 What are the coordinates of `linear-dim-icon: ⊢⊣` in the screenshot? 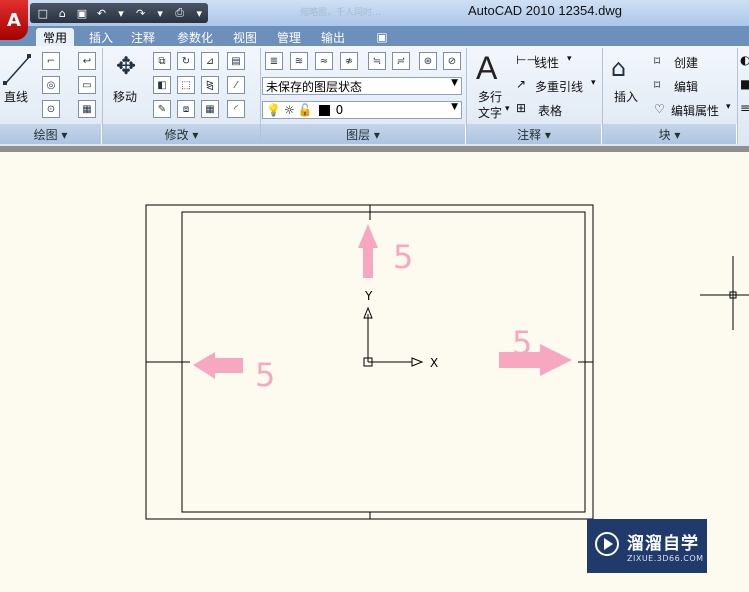 It's located at (526, 60).